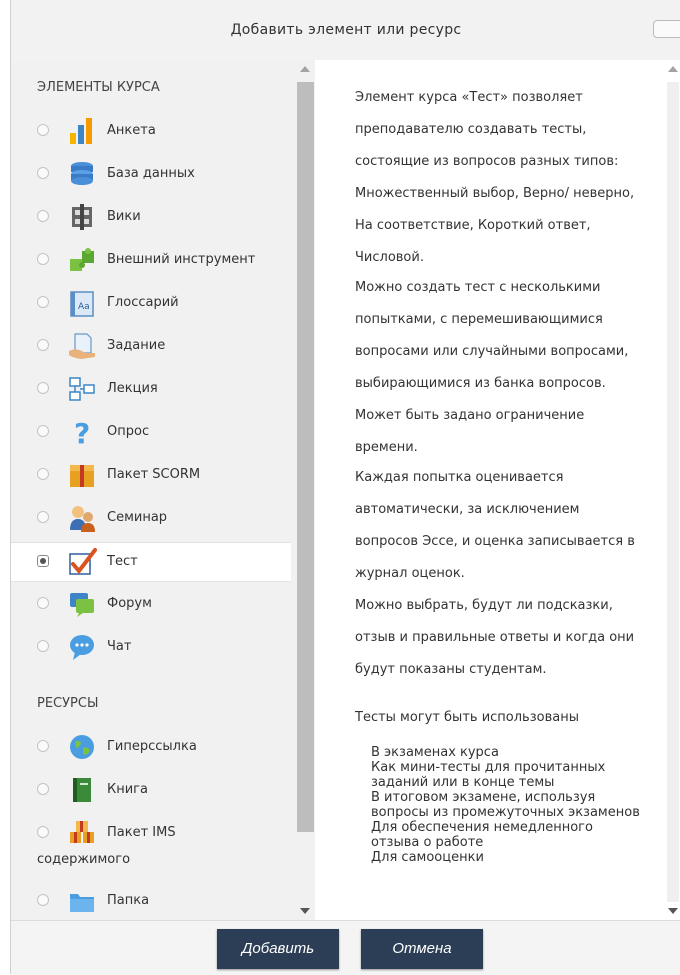  I want to click on option-label: Лекция, so click(132, 388).